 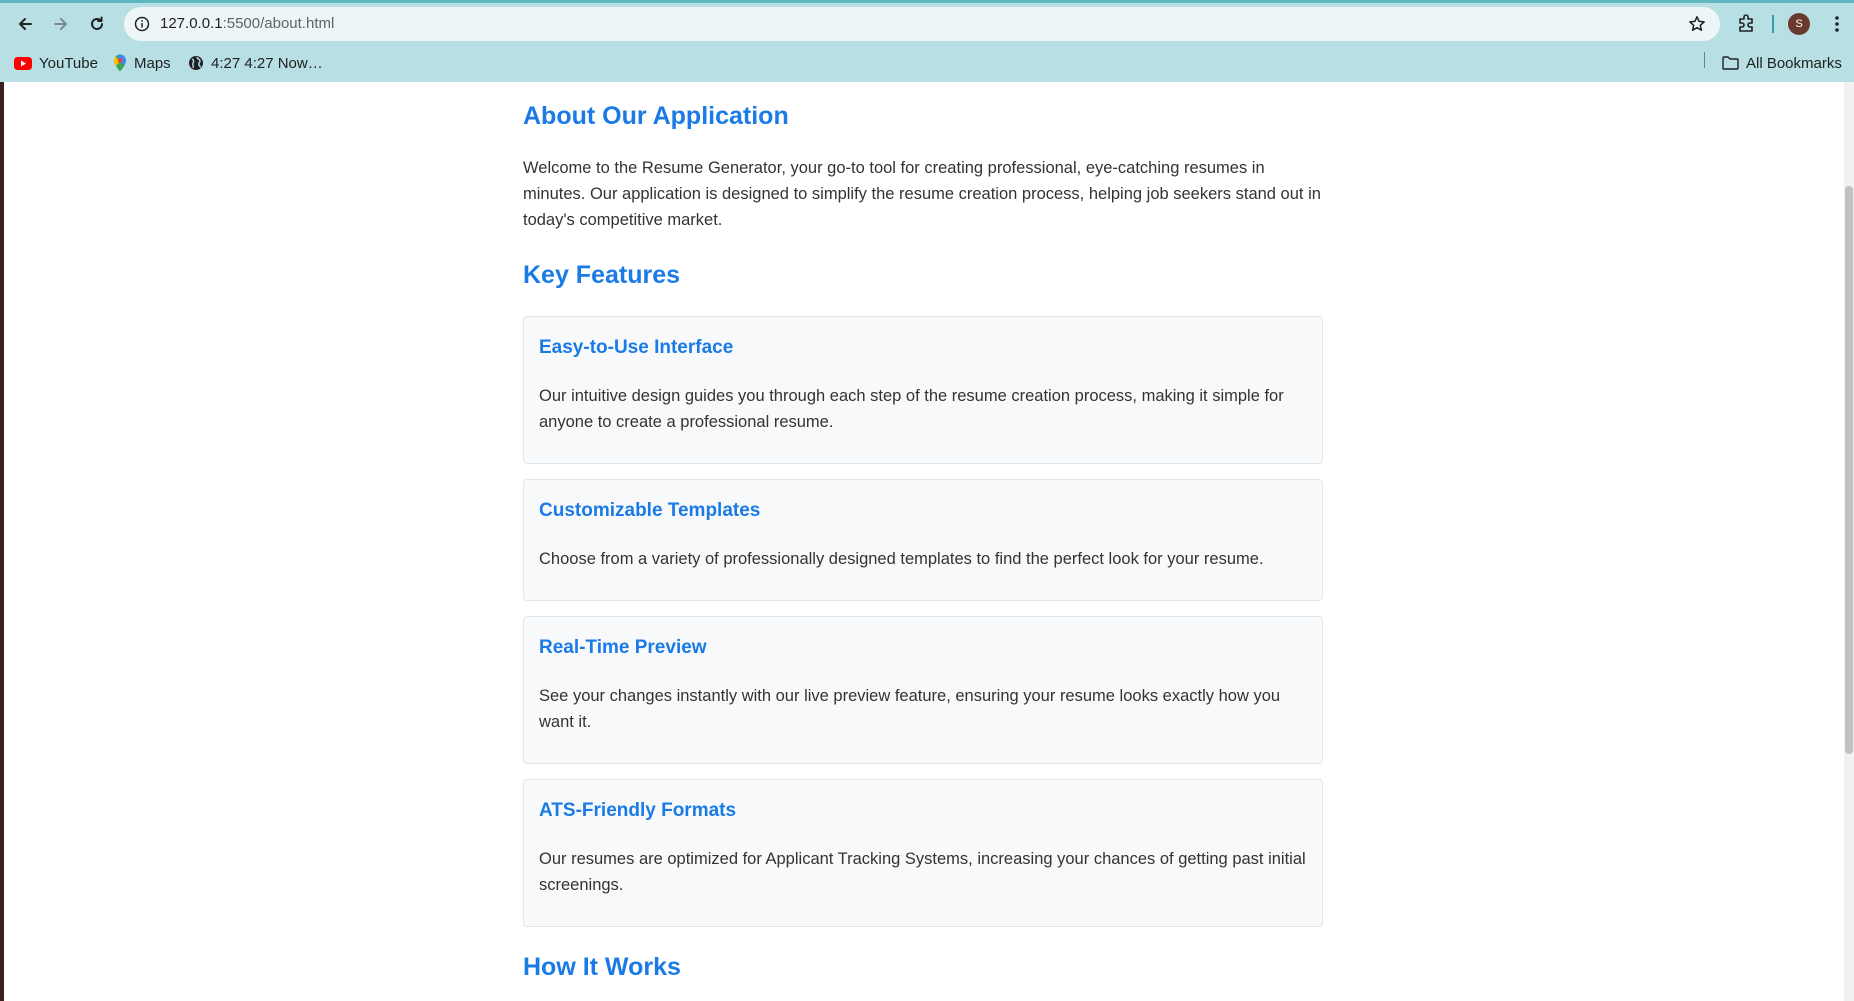 I want to click on back-button, so click(x=25, y=24).